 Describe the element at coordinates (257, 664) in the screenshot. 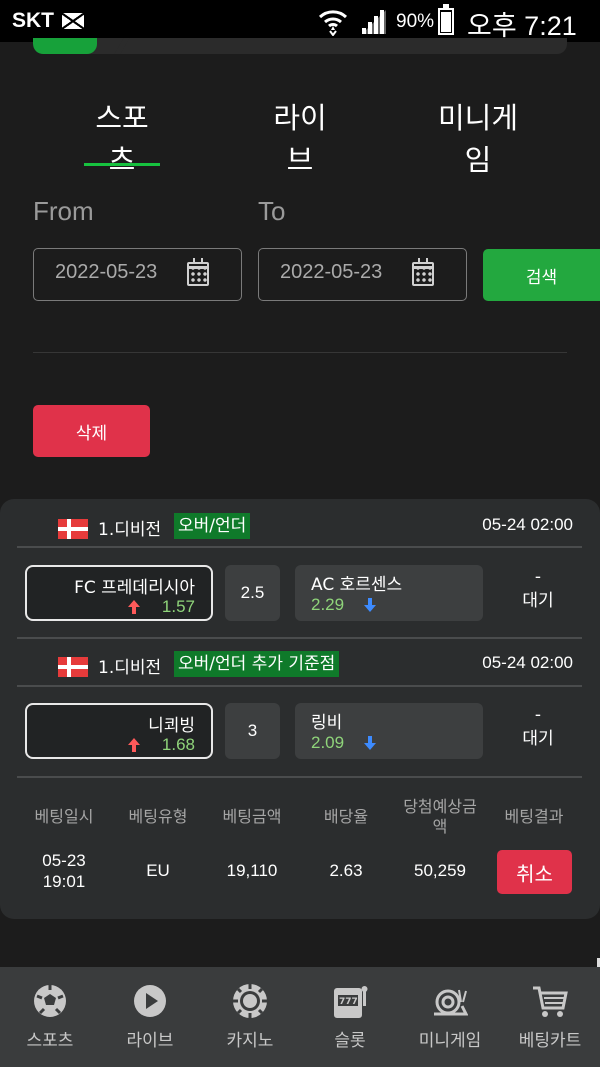

I see `market-badge: 오버/언더 추가 기준점` at that location.